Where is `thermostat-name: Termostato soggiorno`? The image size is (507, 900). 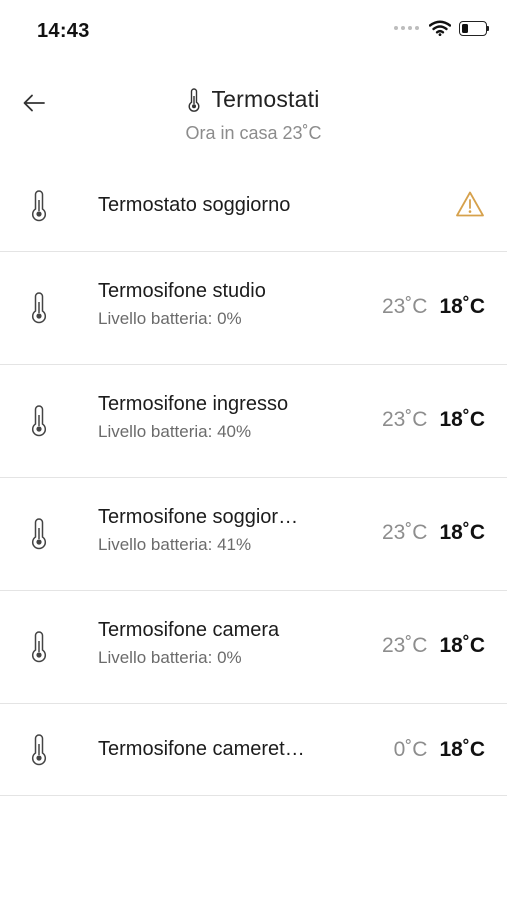 thermostat-name: Termostato soggiorno is located at coordinates (194, 205).